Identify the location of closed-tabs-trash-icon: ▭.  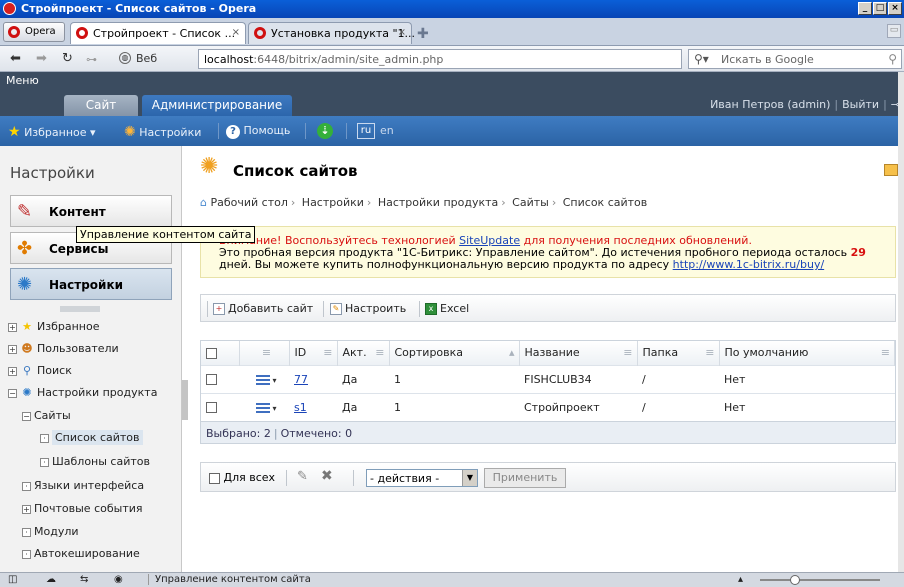
(894, 31).